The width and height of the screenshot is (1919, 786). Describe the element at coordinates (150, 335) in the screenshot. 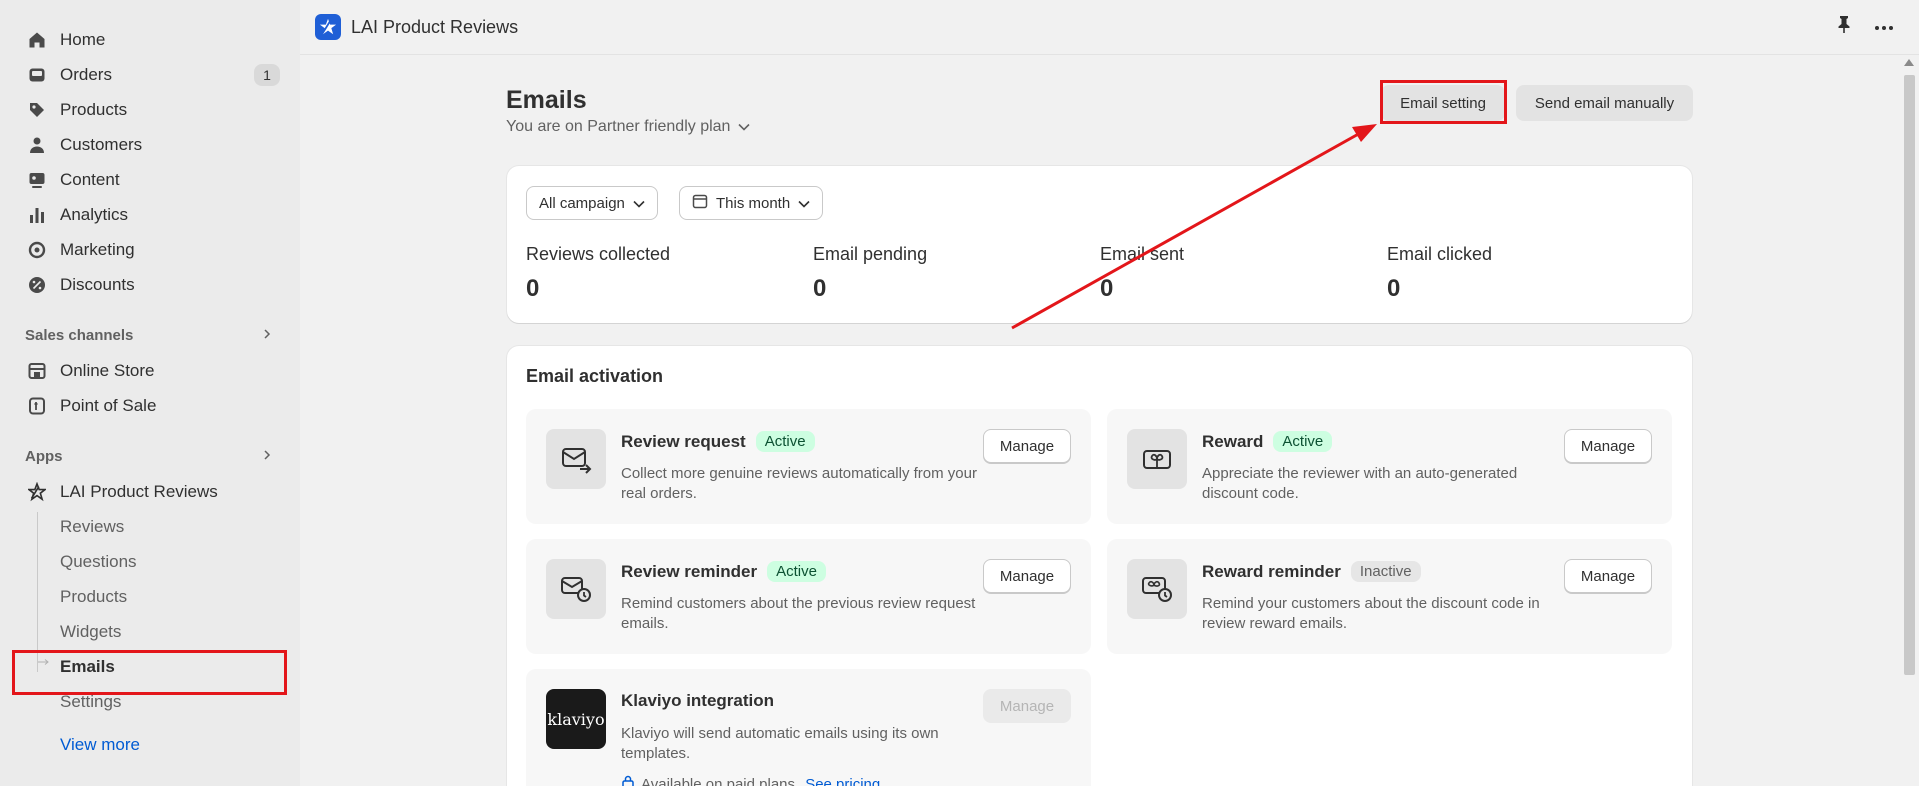

I see `sales-channels-header: Sales channels` at that location.